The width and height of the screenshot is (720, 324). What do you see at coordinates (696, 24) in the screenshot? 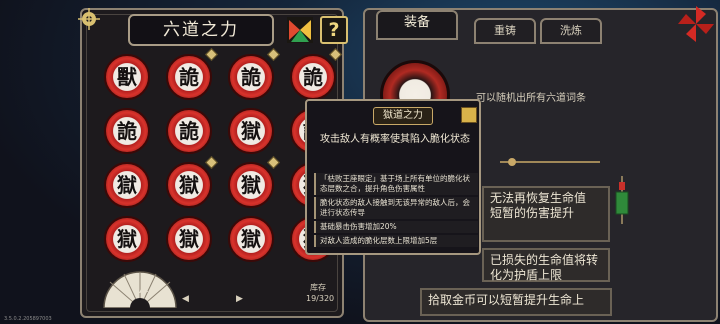
I see `pinwheel-icon` at bounding box center [696, 24].